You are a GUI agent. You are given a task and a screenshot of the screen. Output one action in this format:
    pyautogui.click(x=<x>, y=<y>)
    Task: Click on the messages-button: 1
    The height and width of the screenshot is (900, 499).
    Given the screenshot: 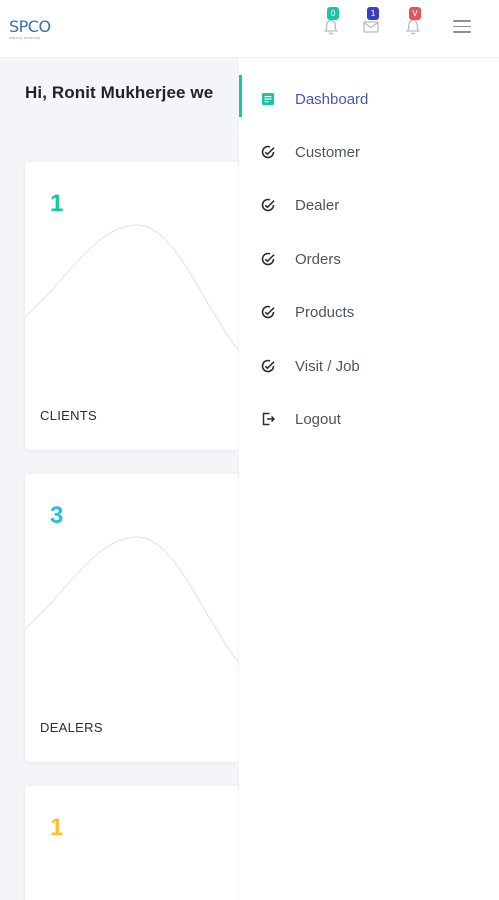 What is the action you would take?
    pyautogui.click(x=371, y=21)
    